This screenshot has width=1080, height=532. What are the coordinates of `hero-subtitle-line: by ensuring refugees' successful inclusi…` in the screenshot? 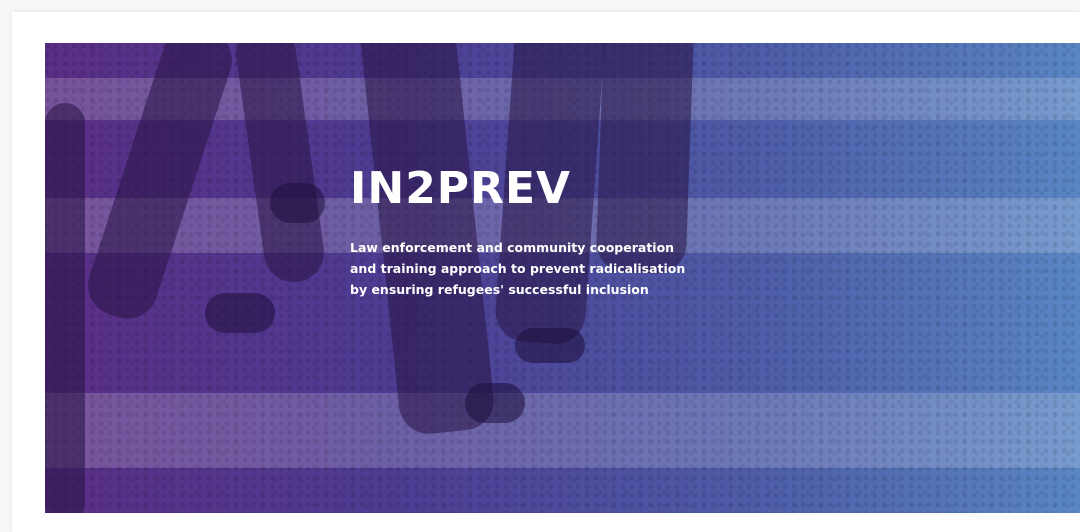 It's located at (499, 289).